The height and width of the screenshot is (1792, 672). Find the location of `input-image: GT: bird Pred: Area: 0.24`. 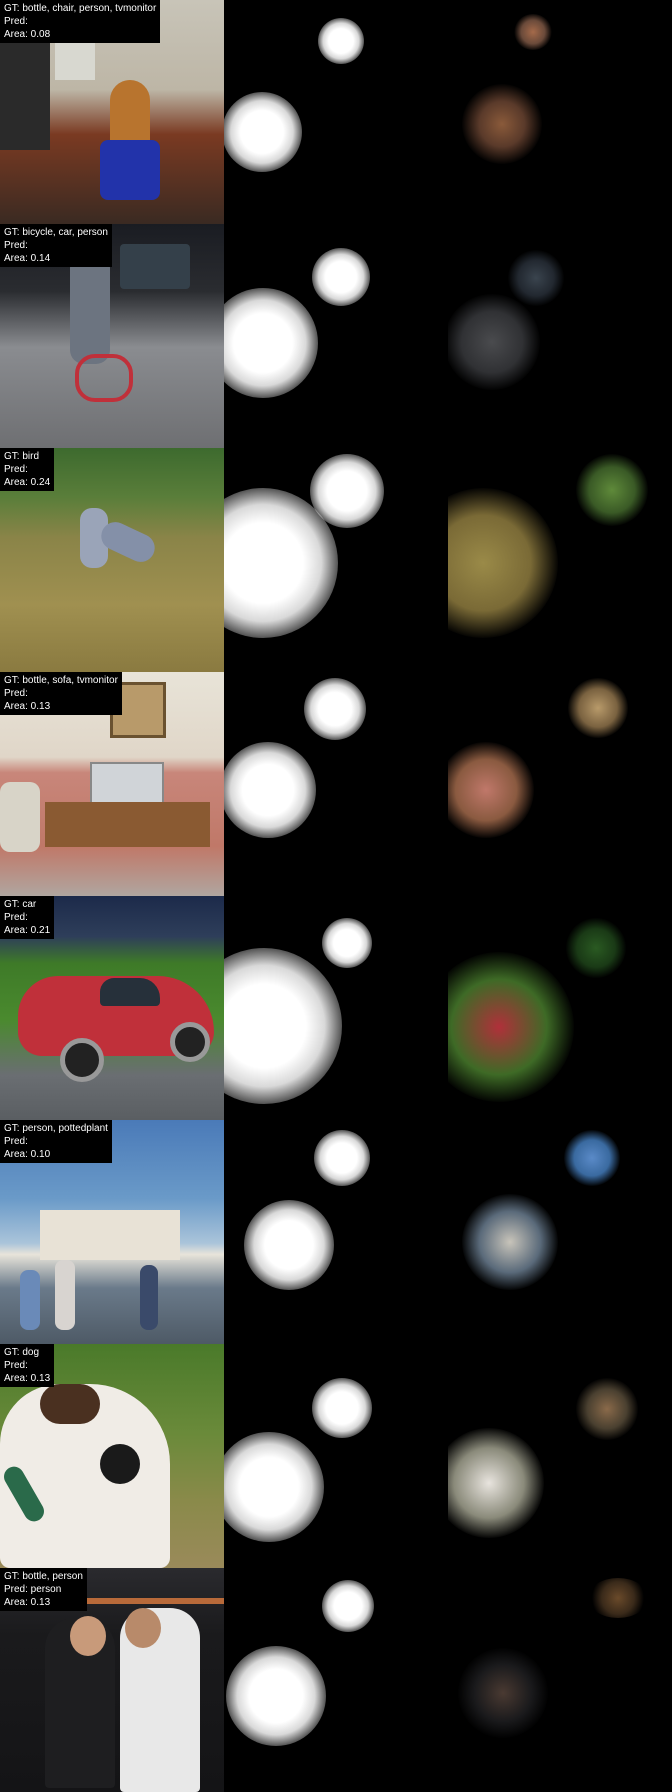

input-image: GT: bird Pred: Area: 0.24 is located at coordinates (112, 560).